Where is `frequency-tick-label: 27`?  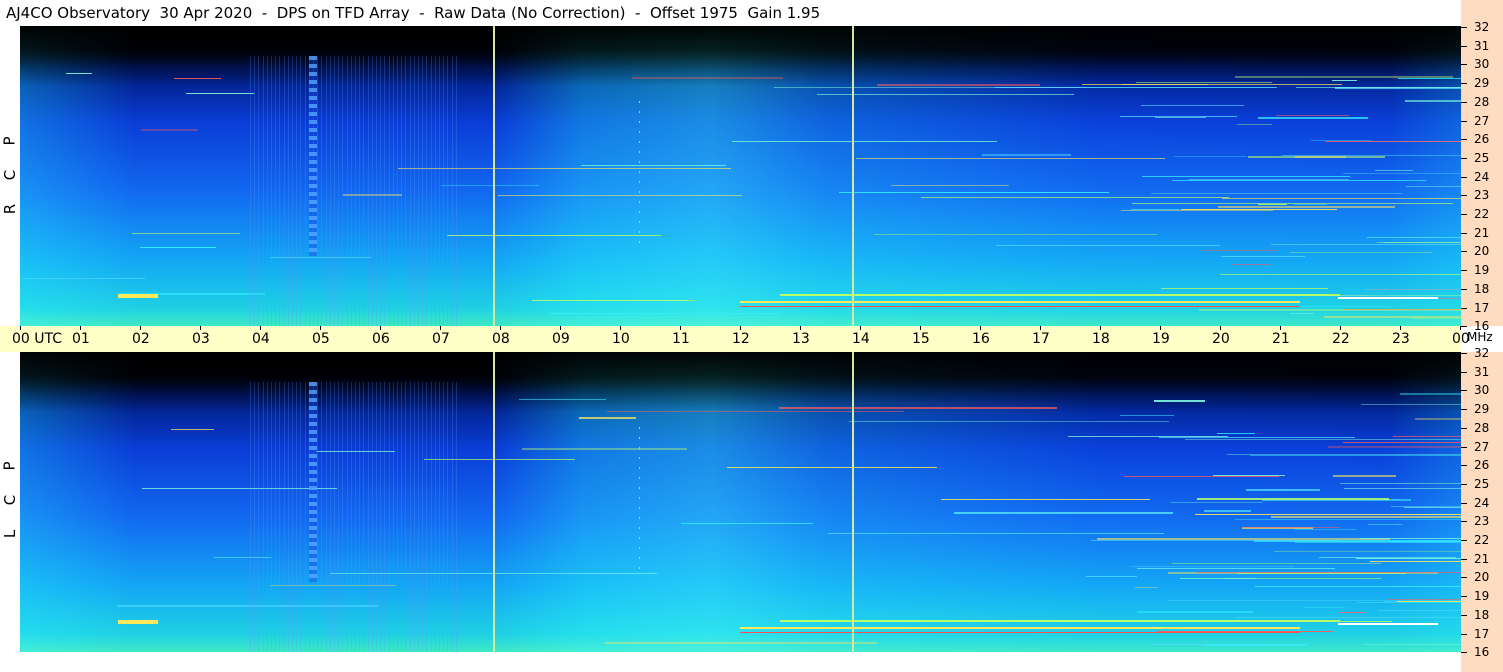 frequency-tick-label: 27 is located at coordinates (1482, 120).